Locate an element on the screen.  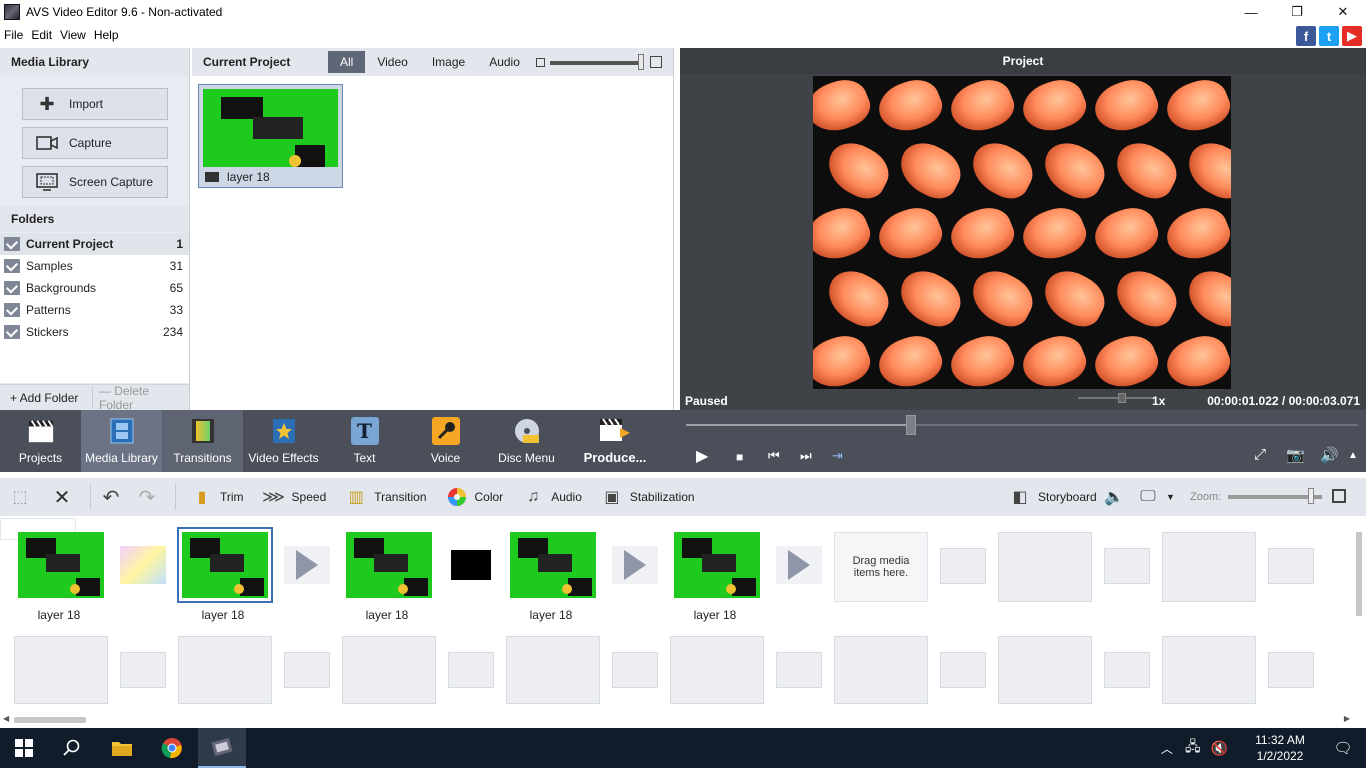
minimize-button: — is located at coordinates (1251, 12).